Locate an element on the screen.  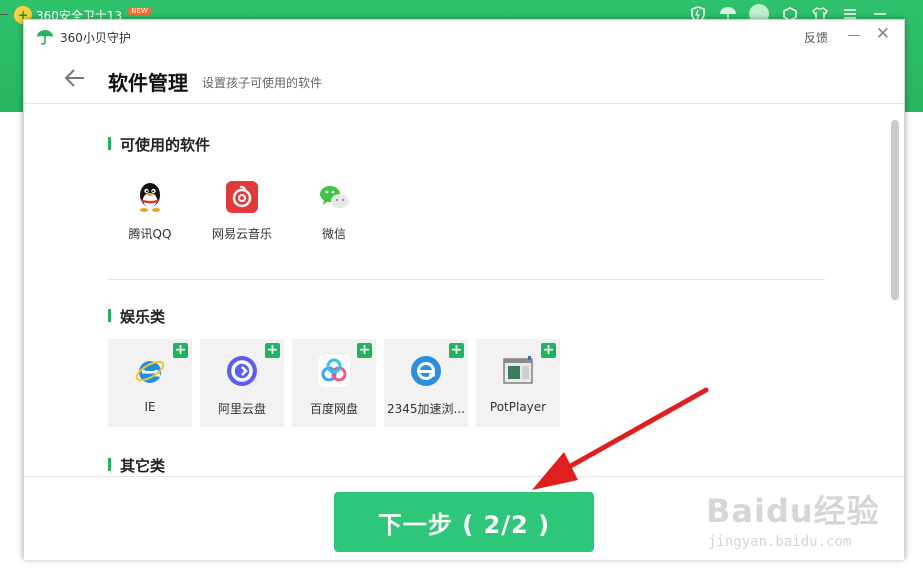
ie-icon is located at coordinates (150, 371).